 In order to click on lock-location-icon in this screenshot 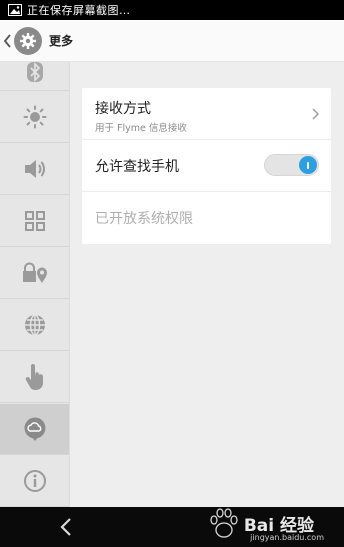, I will do `click(35, 272)`.